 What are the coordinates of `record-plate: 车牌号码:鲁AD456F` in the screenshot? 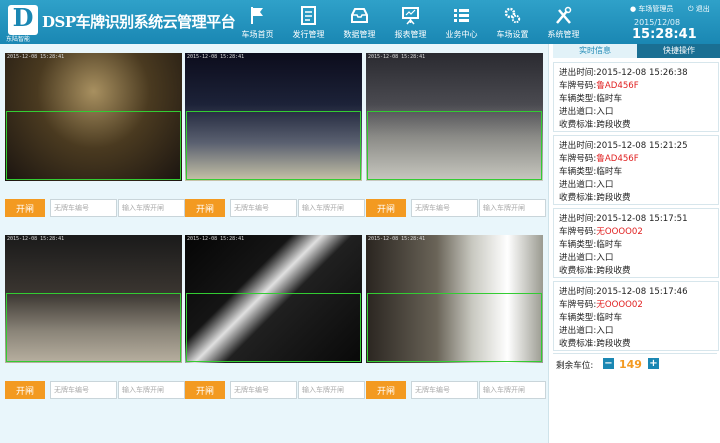 It's located at (599, 85).